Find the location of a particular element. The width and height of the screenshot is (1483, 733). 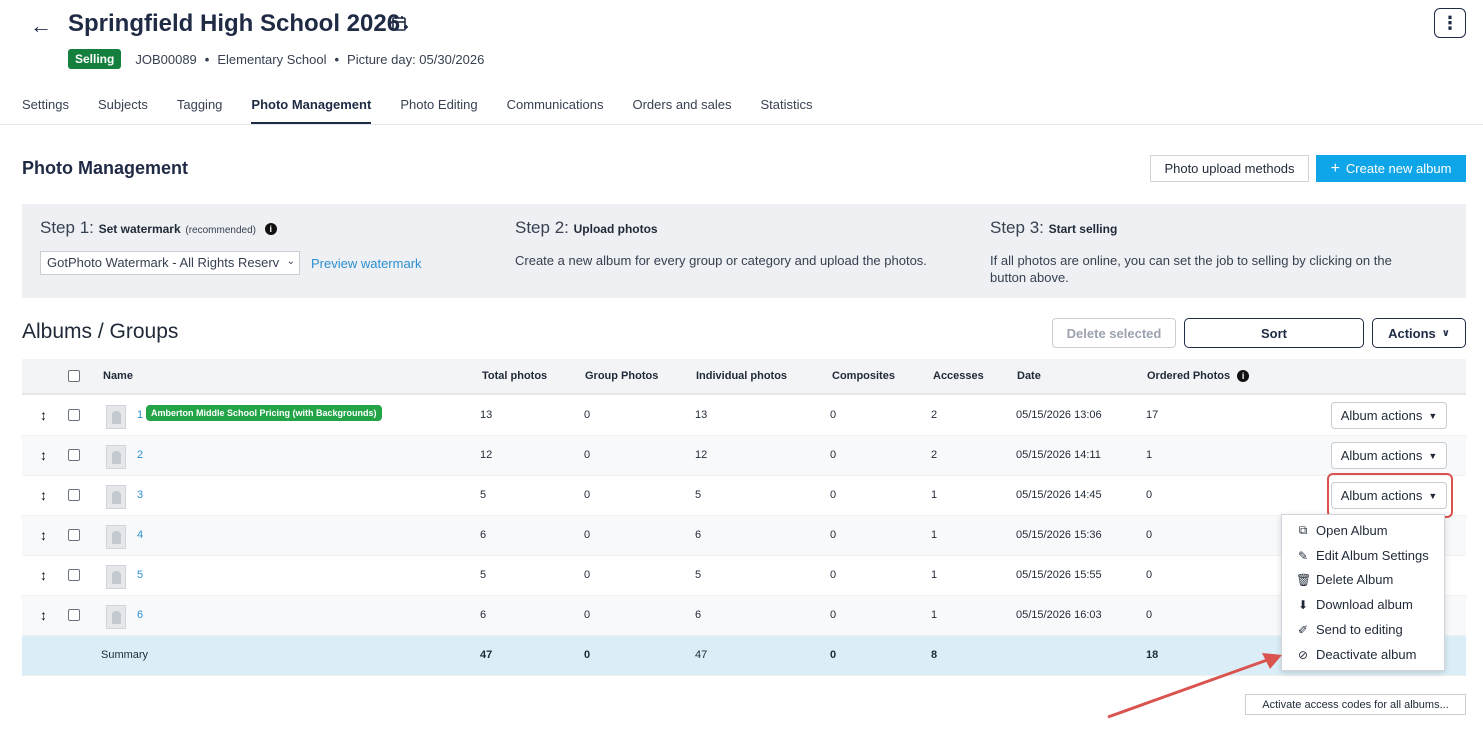

tab-subjects: Subjects is located at coordinates (123, 110).